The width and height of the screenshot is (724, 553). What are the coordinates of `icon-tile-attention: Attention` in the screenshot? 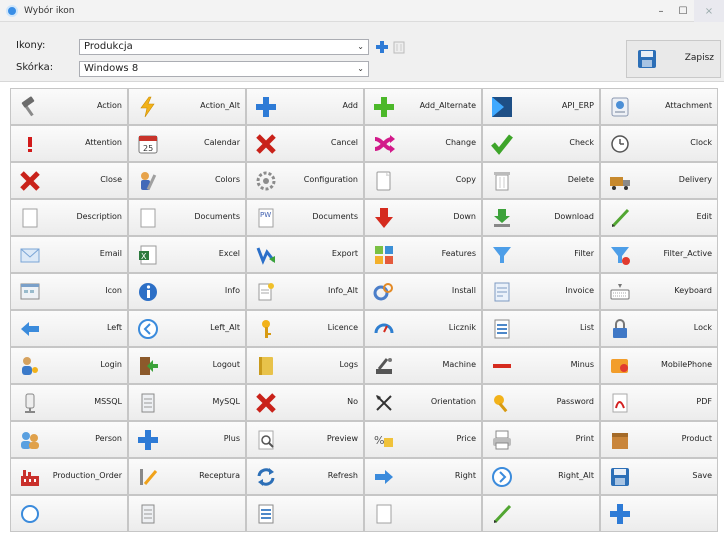 It's located at (69, 143).